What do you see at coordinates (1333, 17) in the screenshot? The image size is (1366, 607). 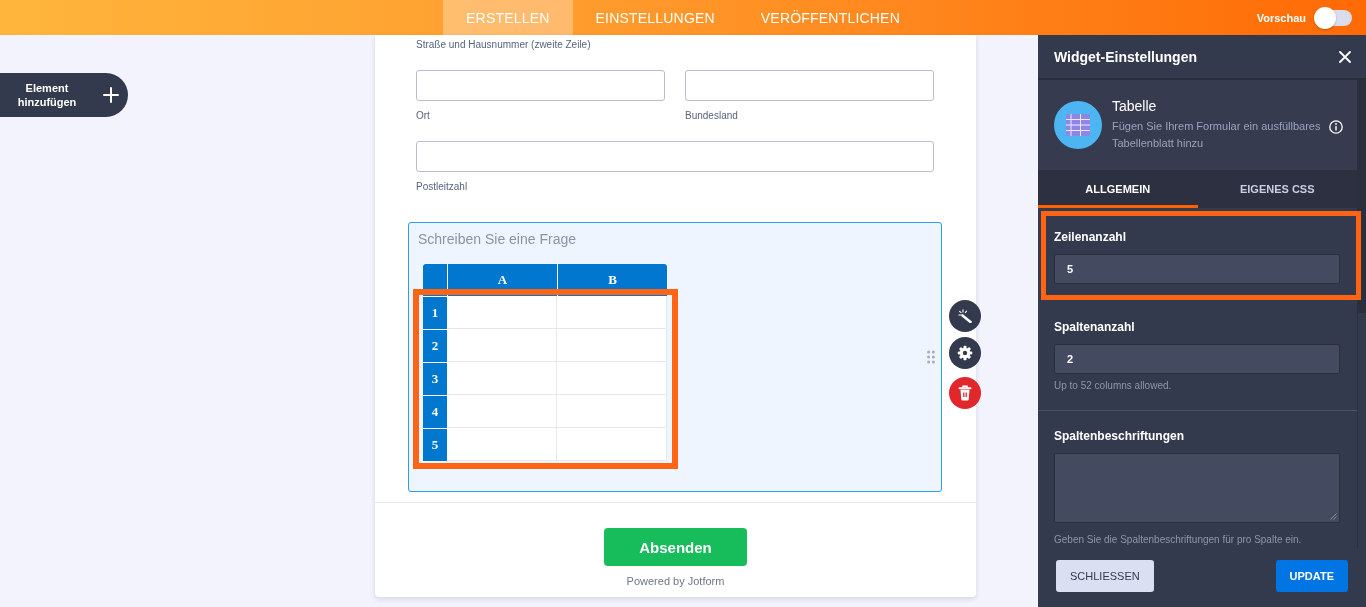 I see `preview-toggle` at bounding box center [1333, 17].